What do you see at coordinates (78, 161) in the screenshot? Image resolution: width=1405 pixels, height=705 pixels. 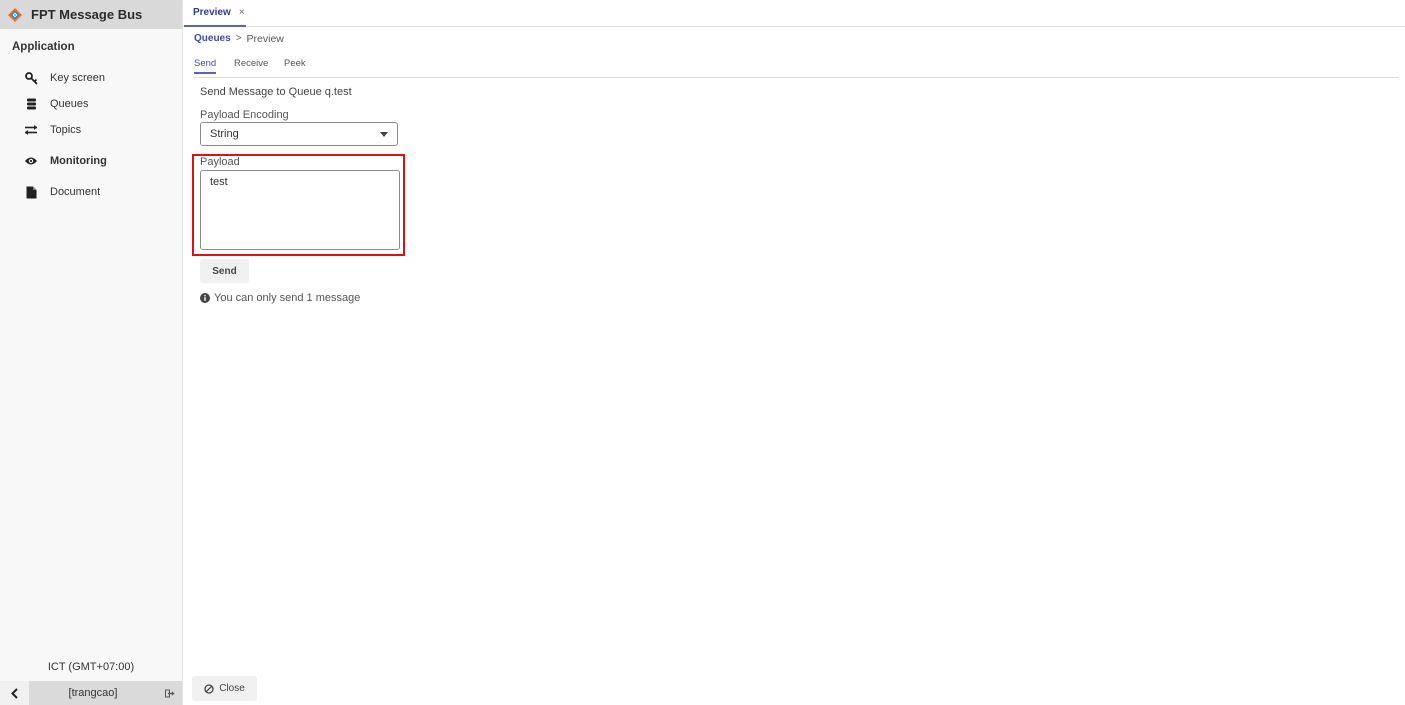 I see `sidebar-item-label: Monitoring` at bounding box center [78, 161].